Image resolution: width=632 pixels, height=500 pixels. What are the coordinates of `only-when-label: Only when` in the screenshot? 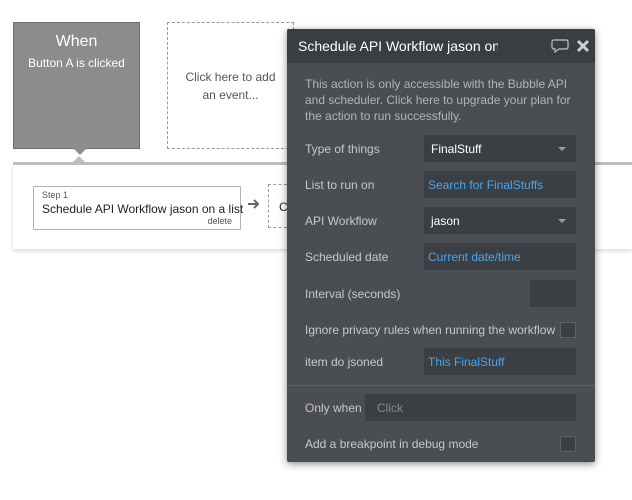 It's located at (333, 408).